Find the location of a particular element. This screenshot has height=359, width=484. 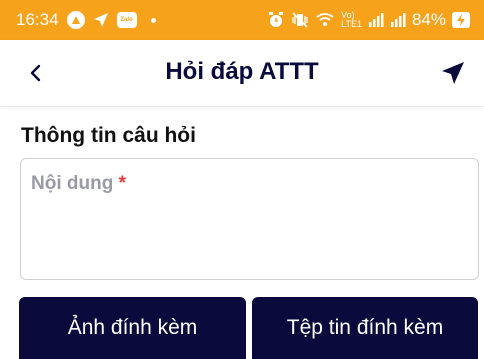

content-label: Nội dung * is located at coordinates (78, 184).